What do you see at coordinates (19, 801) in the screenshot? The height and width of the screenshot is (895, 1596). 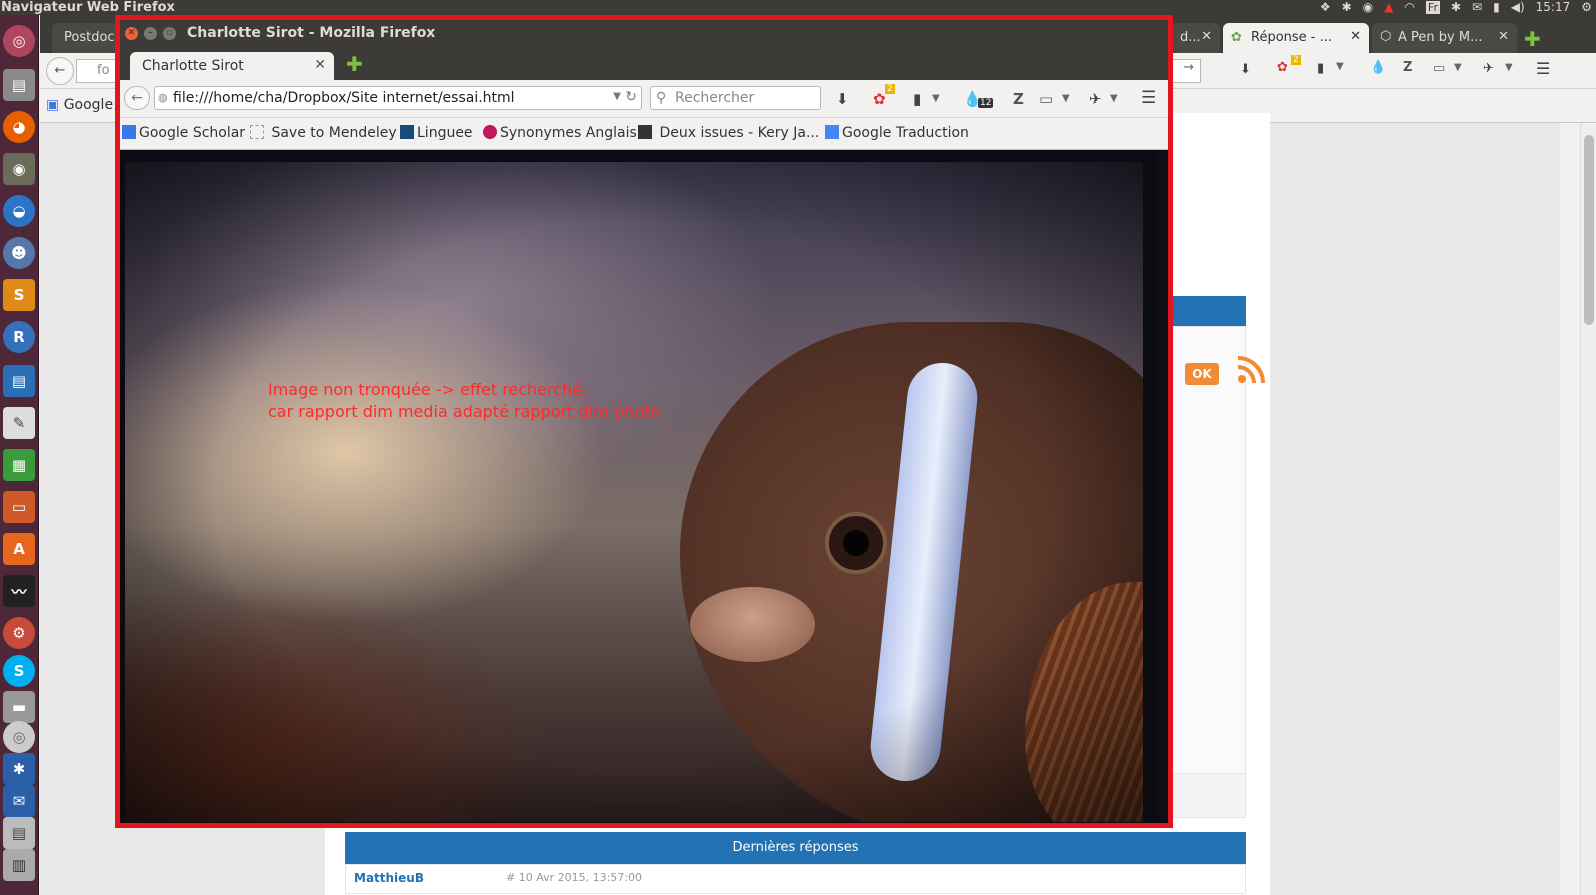 I see `mail-launcher-icon: ✉` at bounding box center [19, 801].